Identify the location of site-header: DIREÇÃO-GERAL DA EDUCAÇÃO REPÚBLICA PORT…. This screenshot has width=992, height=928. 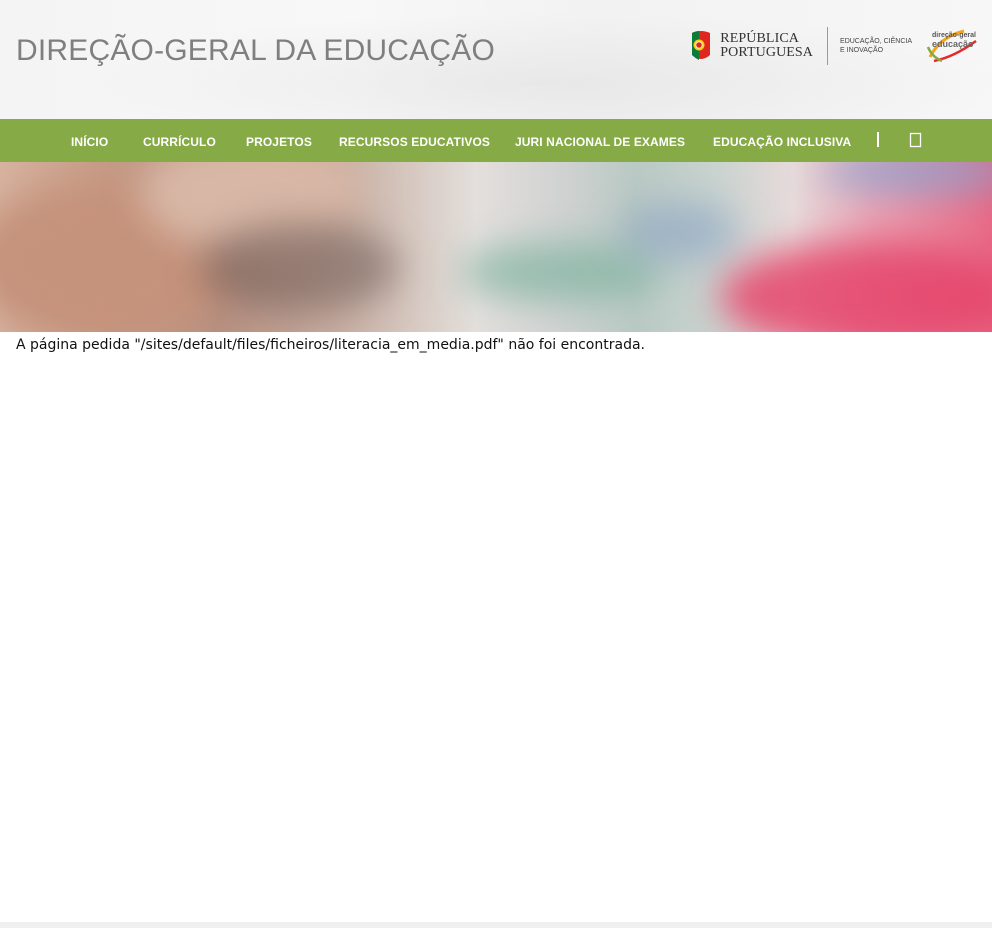
(496, 59).